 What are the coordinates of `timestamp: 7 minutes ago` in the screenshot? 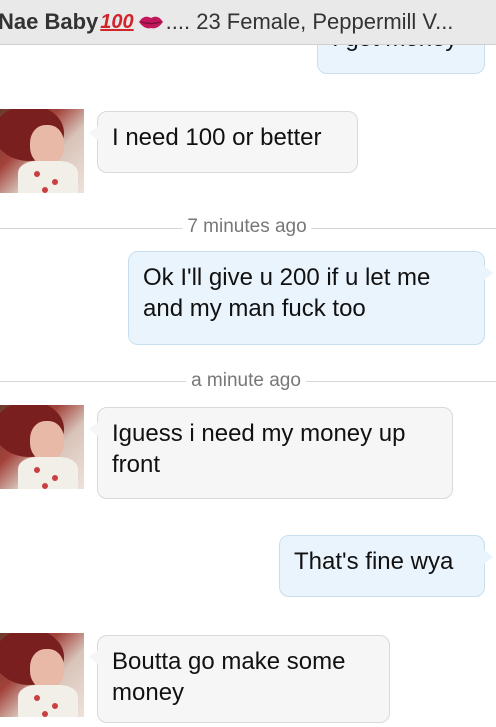 It's located at (247, 227).